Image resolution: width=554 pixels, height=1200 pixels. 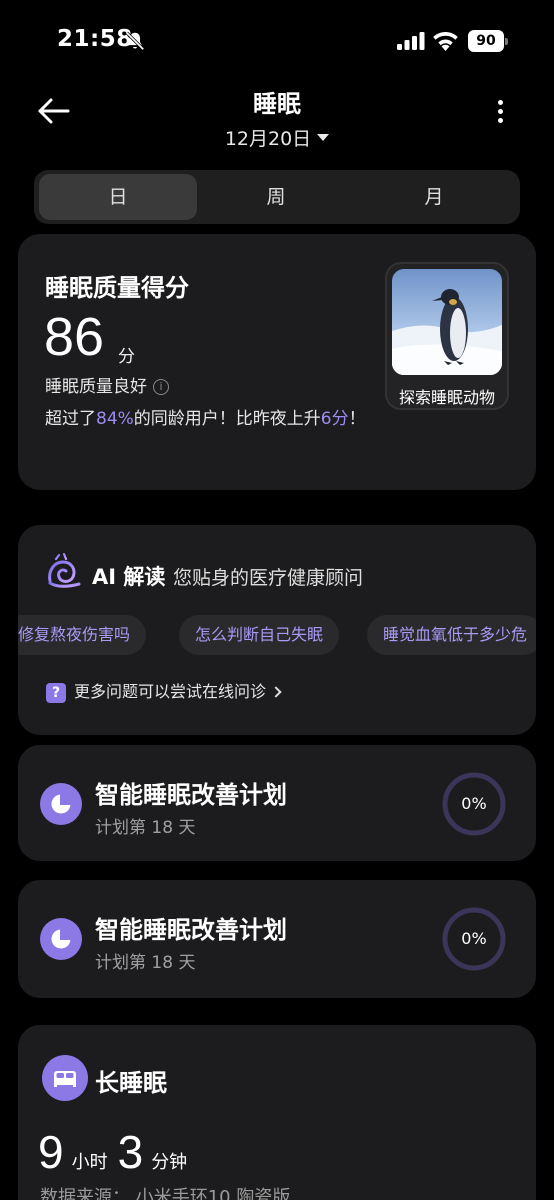 What do you see at coordinates (126, 357) in the screenshot?
I see `score-unit: 分` at bounding box center [126, 357].